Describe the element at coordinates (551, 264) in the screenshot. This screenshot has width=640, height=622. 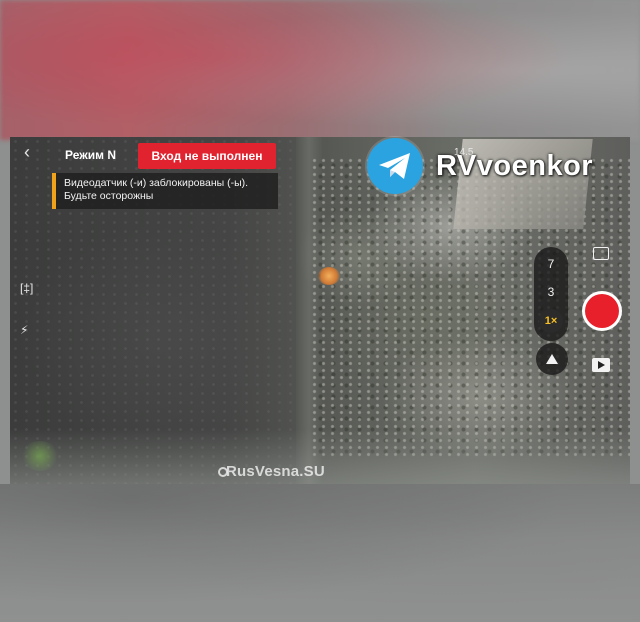
I see `zoom-option-7: 7` at that location.